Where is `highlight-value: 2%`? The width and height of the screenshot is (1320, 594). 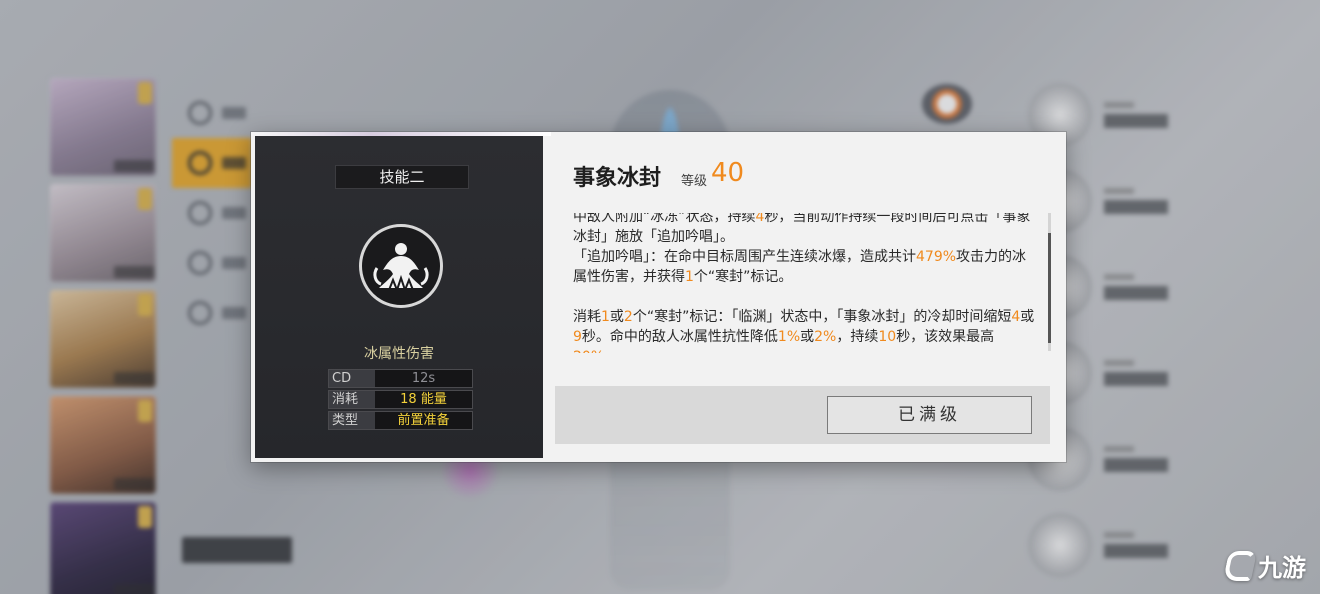
highlight-value: 2% is located at coordinates (825, 337).